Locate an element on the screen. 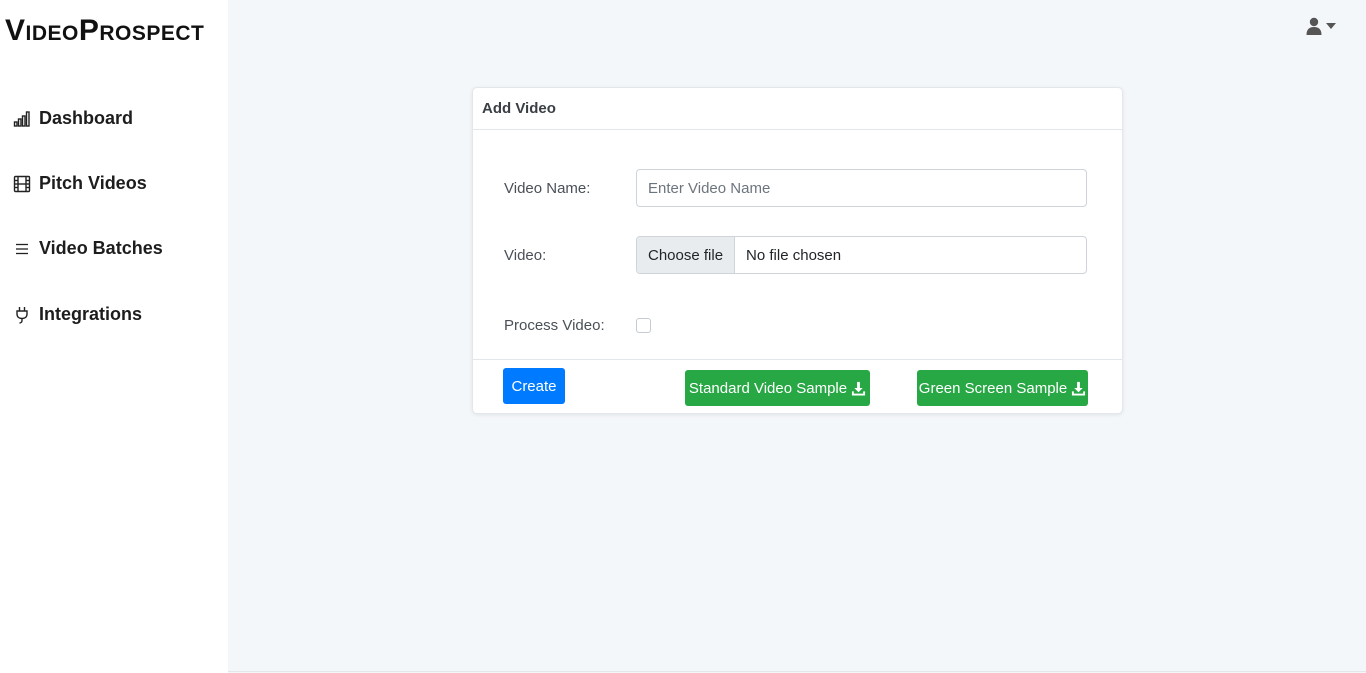  standard-sample-label: Standard Video Sample is located at coordinates (768, 388).